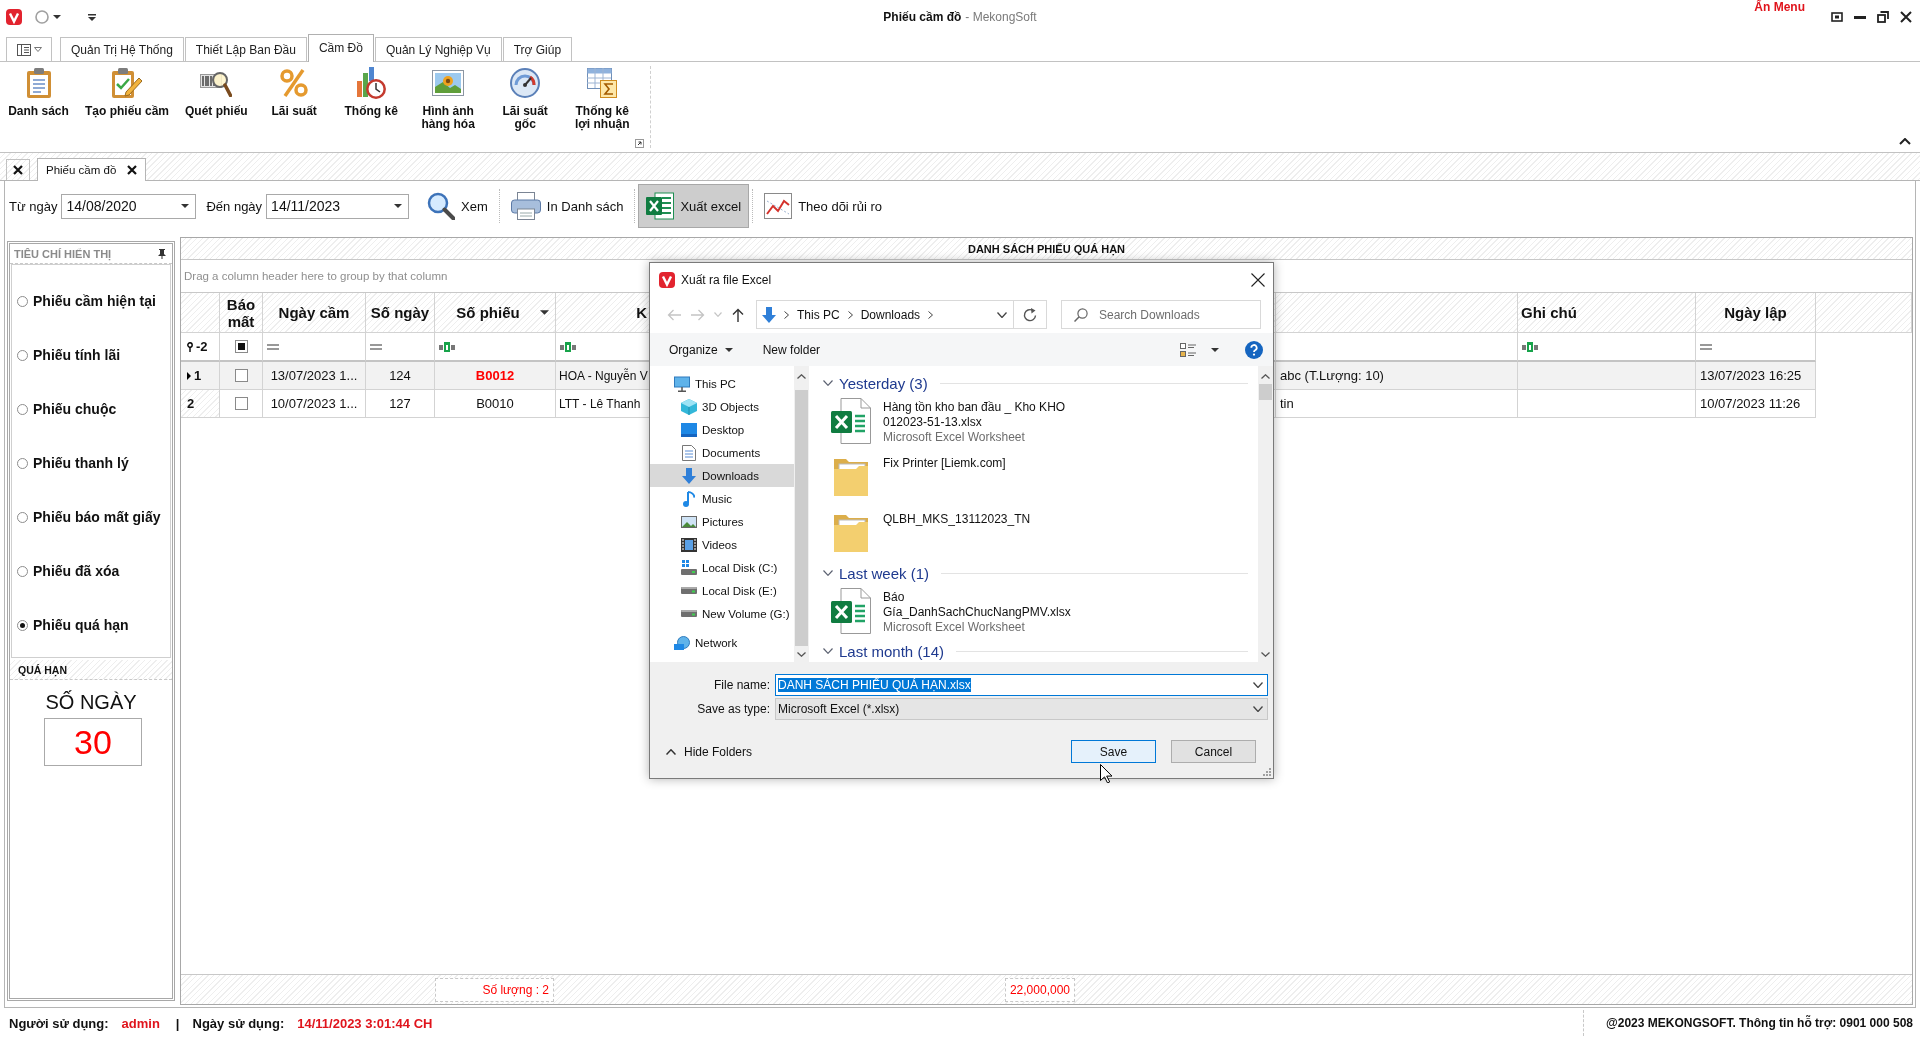 Image resolution: width=1920 pixels, height=1038 pixels. I want to click on file-name-field: DANH SÁCH PHIẾU QUÁ HẠN.xlsx, so click(1021, 685).